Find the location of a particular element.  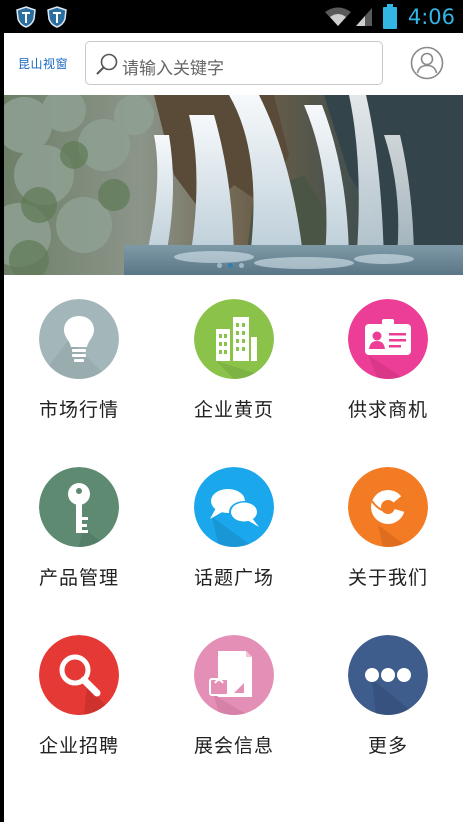

search-input: 请输入关键字 is located at coordinates (234, 63).